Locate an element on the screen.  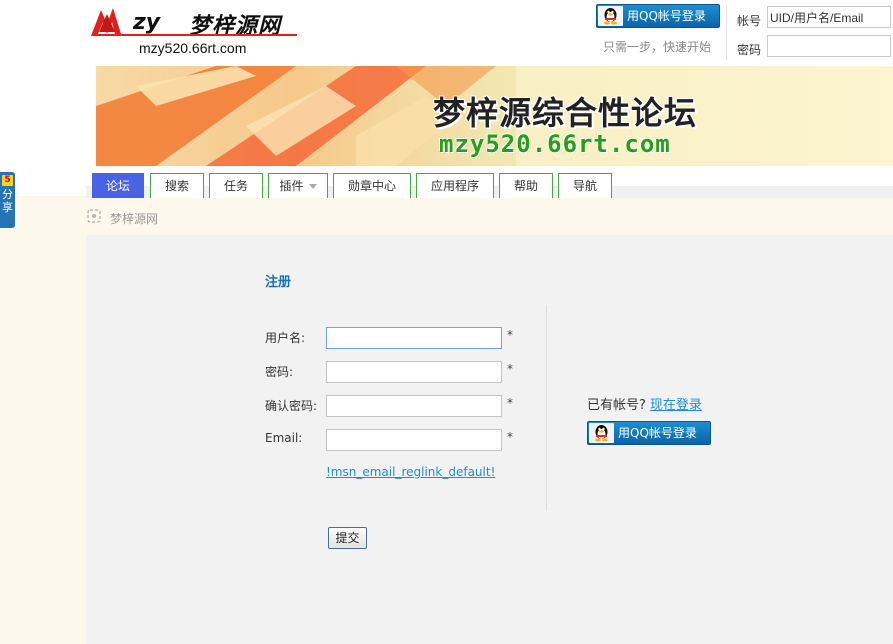
left-side-strip is located at coordinates (43, 420).